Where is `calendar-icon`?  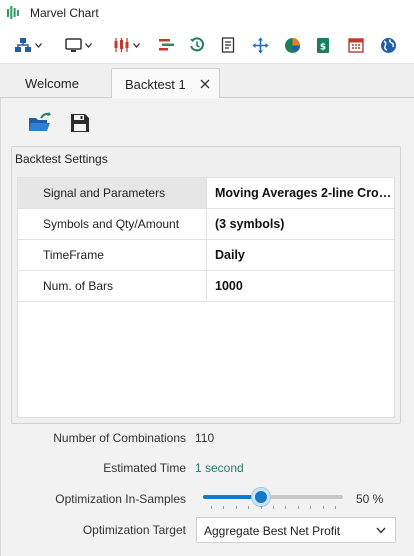
calendar-icon is located at coordinates (356, 45).